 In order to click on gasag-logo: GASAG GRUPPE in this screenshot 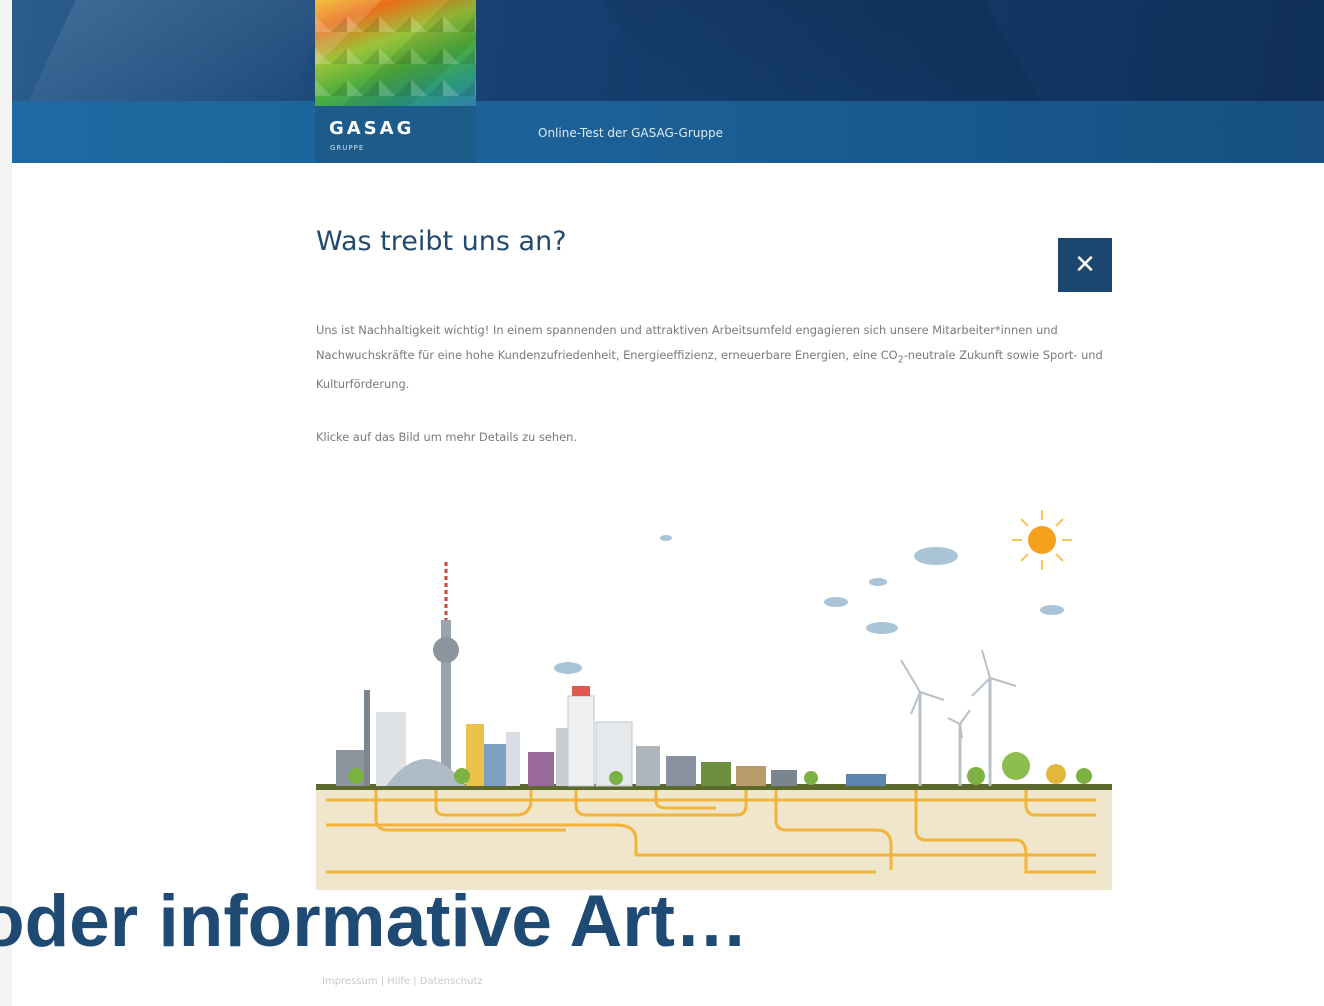, I will do `click(395, 81)`.